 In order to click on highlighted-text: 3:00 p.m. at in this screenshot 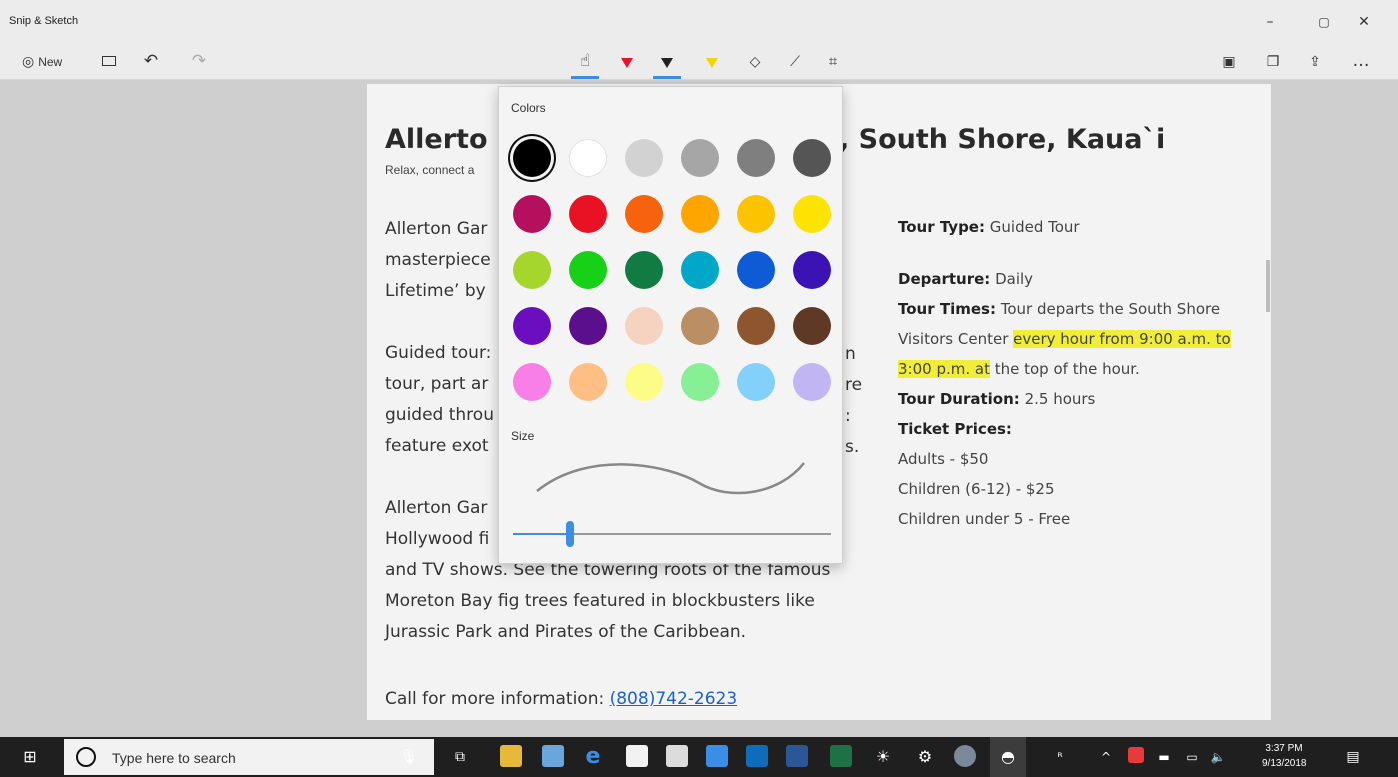, I will do `click(944, 369)`.